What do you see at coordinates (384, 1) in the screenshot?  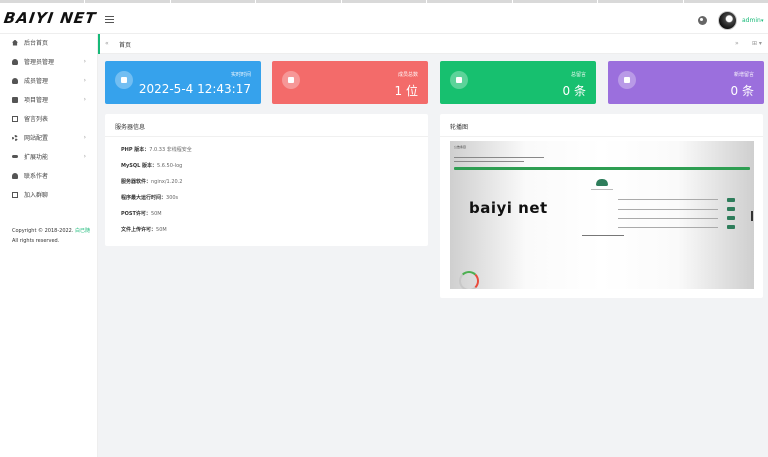 I see `top-progress-strip` at bounding box center [384, 1].